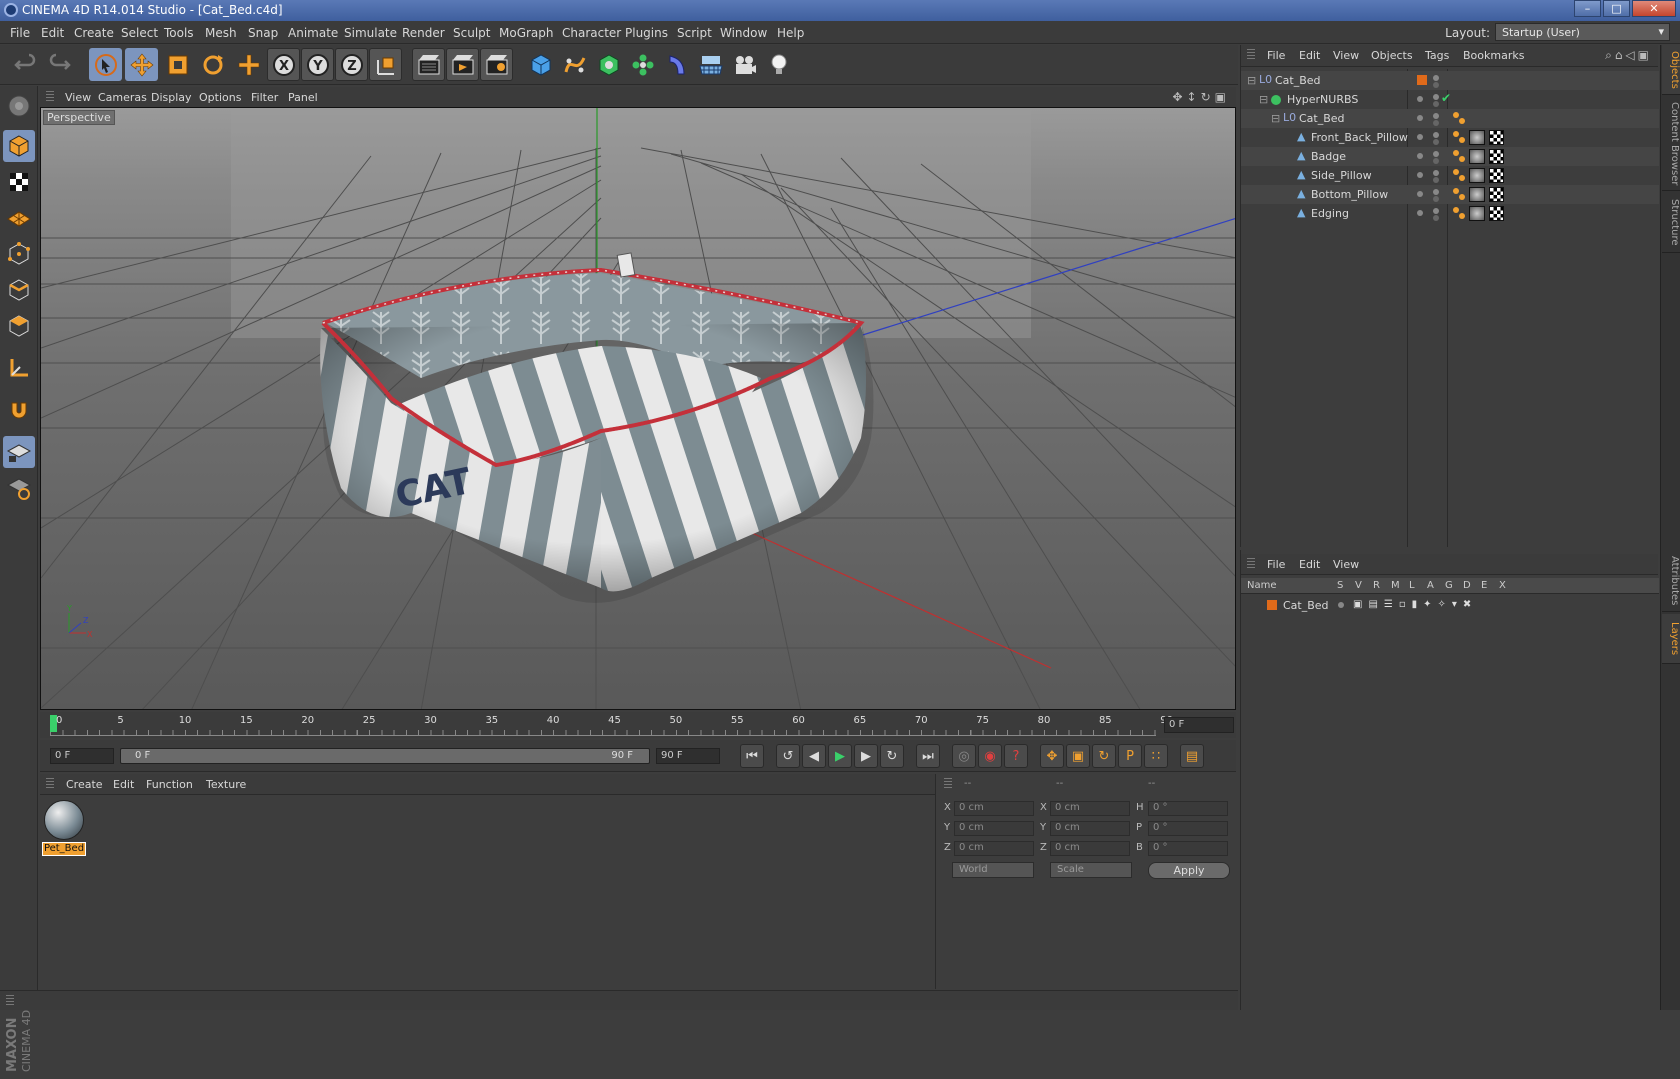 This screenshot has width=1680, height=1079. Describe the element at coordinates (752, 756) in the screenshot. I see `go-to-start-icon: ⏮` at that location.